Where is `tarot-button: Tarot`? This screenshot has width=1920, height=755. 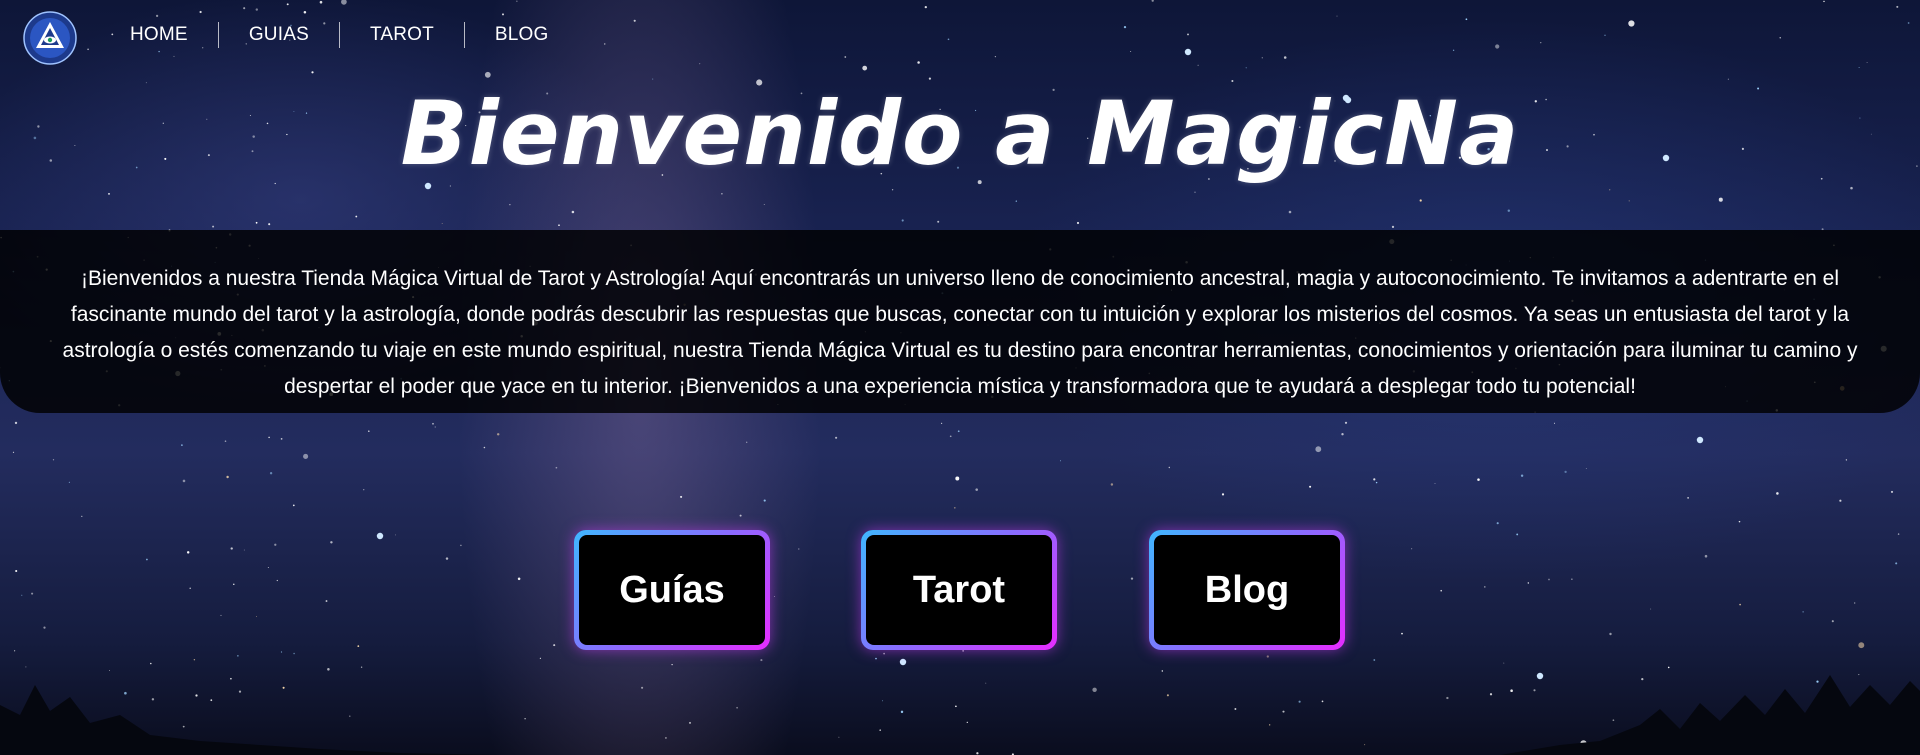 tarot-button: Tarot is located at coordinates (959, 590).